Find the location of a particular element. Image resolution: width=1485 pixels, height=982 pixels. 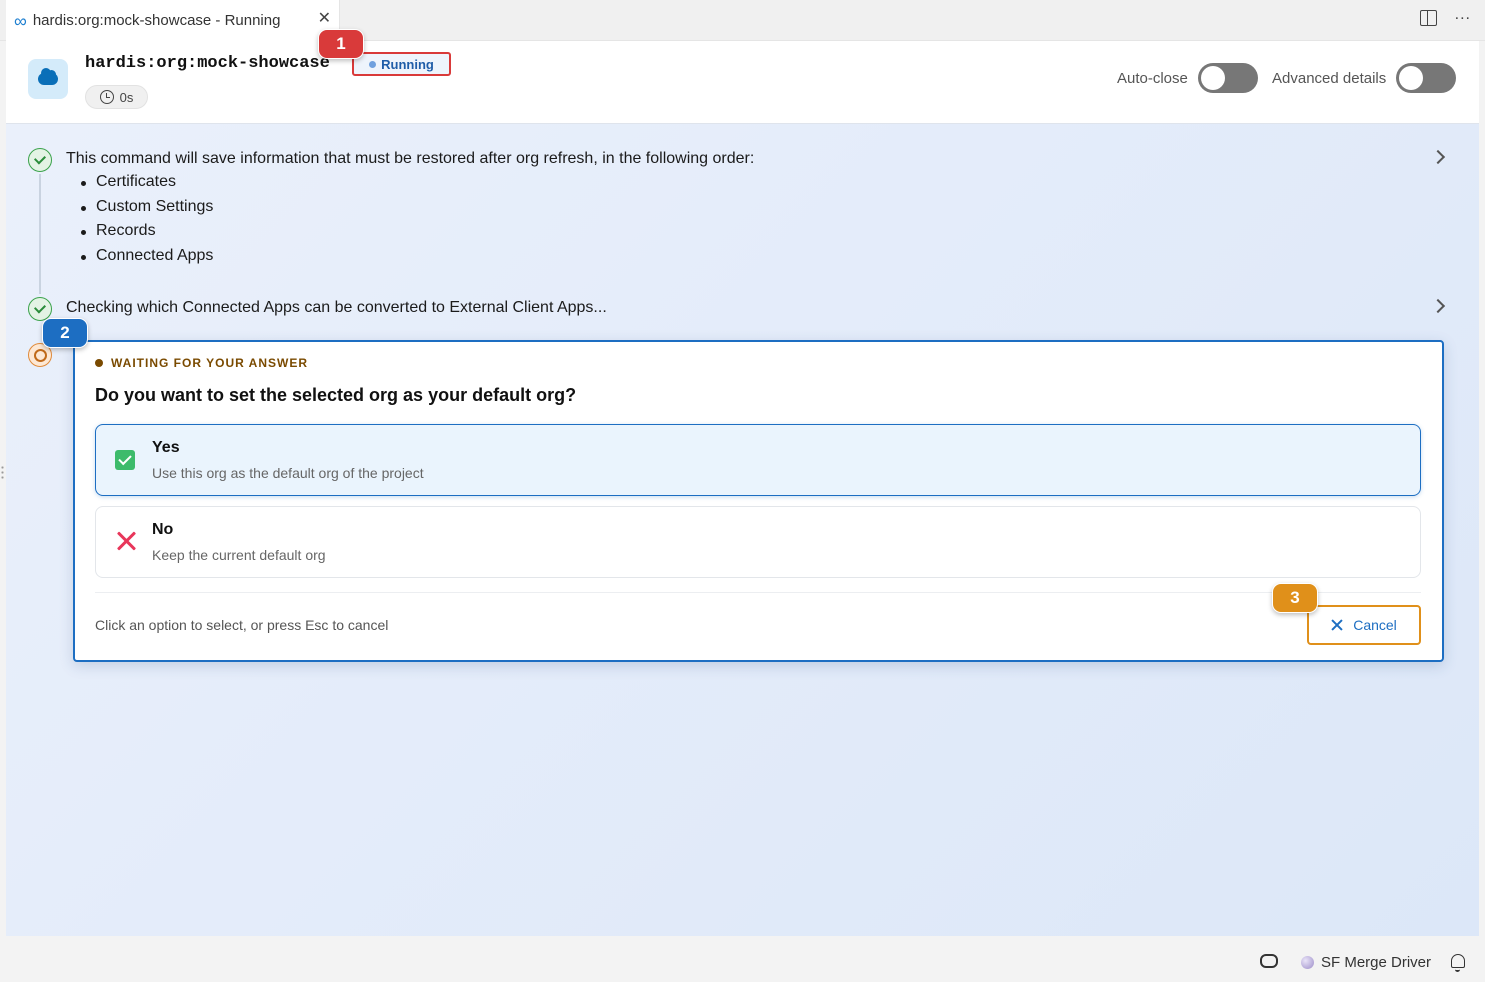

close-icon: ✕ is located at coordinates (324, 19).